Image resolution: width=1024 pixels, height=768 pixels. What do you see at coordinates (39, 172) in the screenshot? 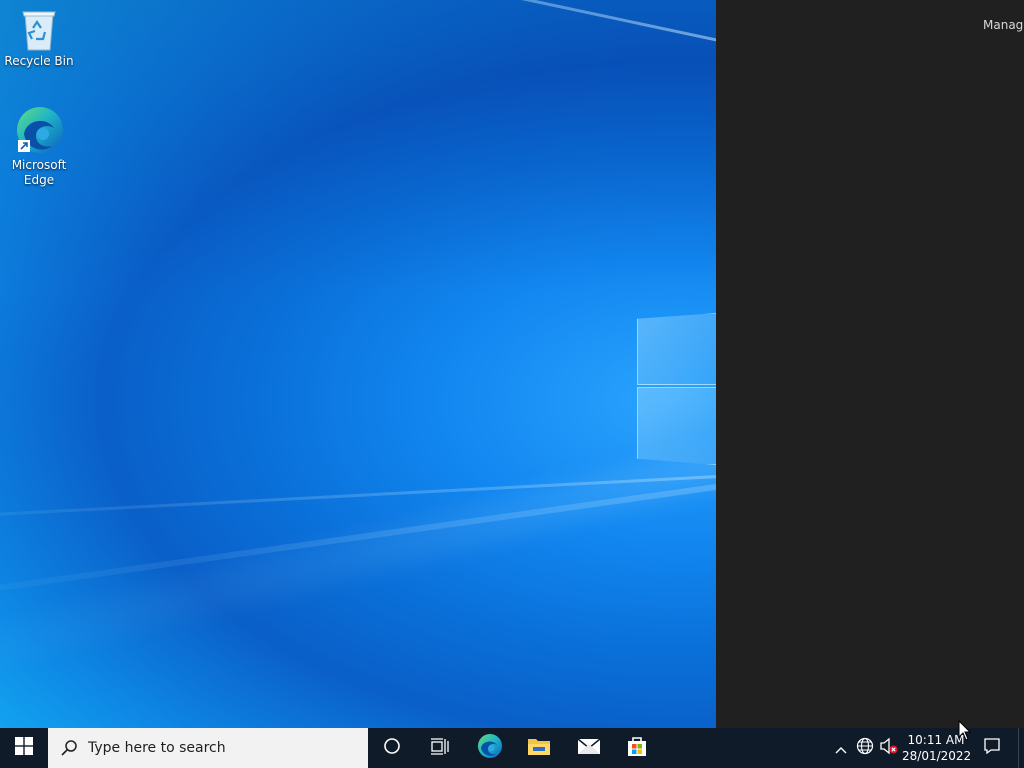
I see `desktop-icon-label: Microsoft Edge` at bounding box center [39, 172].